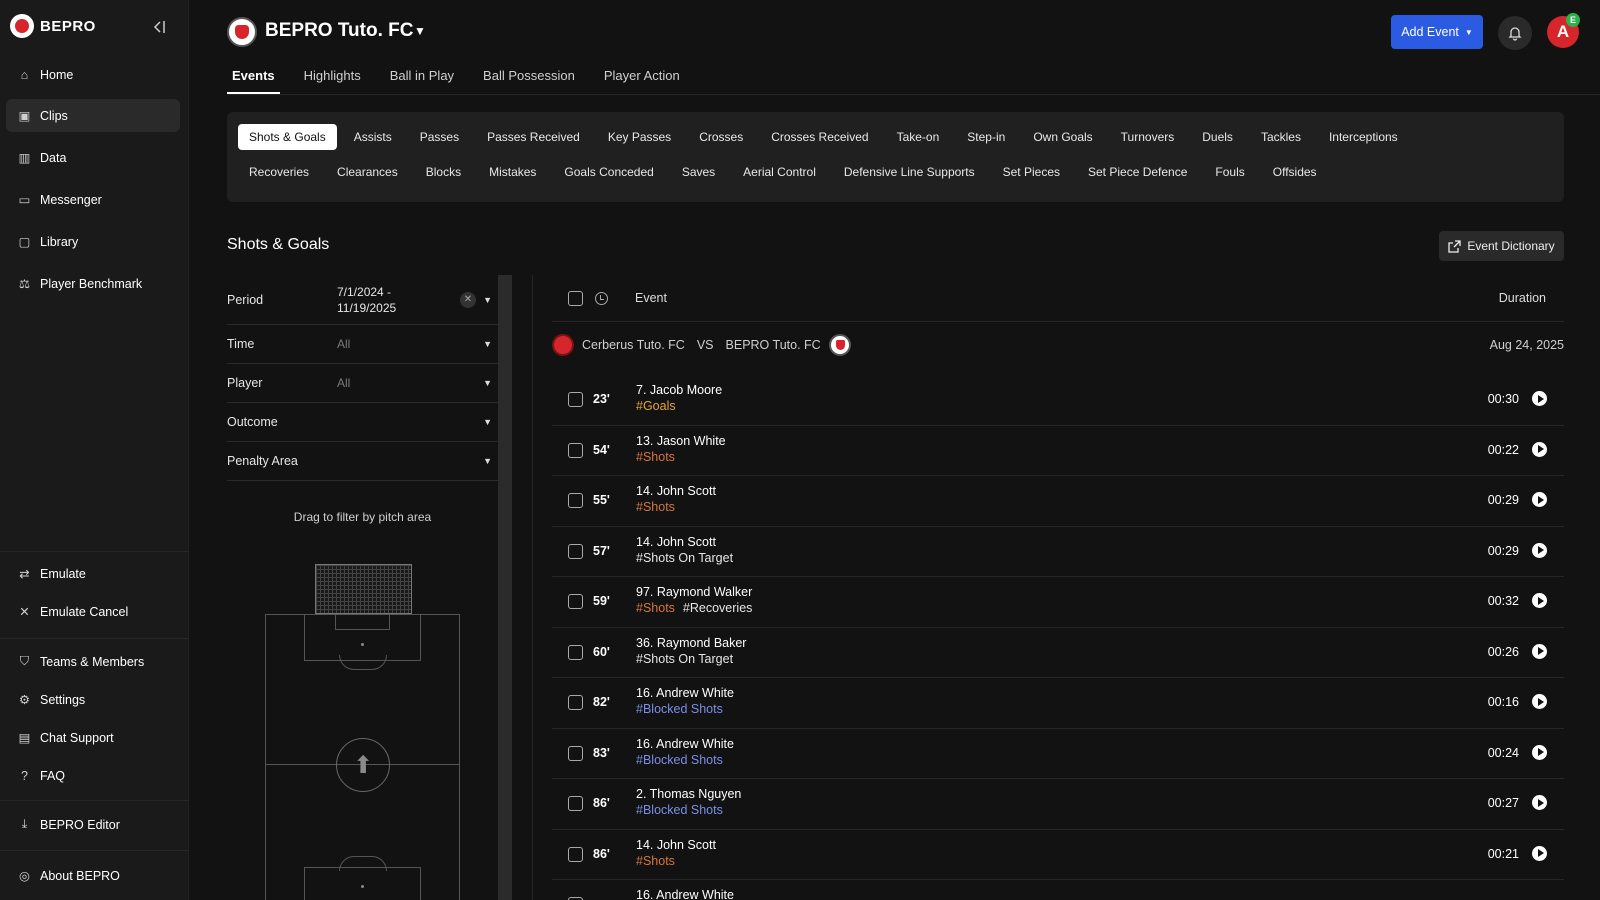 This screenshot has width=1600, height=900. Describe the element at coordinates (93, 611) in the screenshot. I see `sidebar-item-emulate-cancel: ✕ Emulate Cancel` at that location.